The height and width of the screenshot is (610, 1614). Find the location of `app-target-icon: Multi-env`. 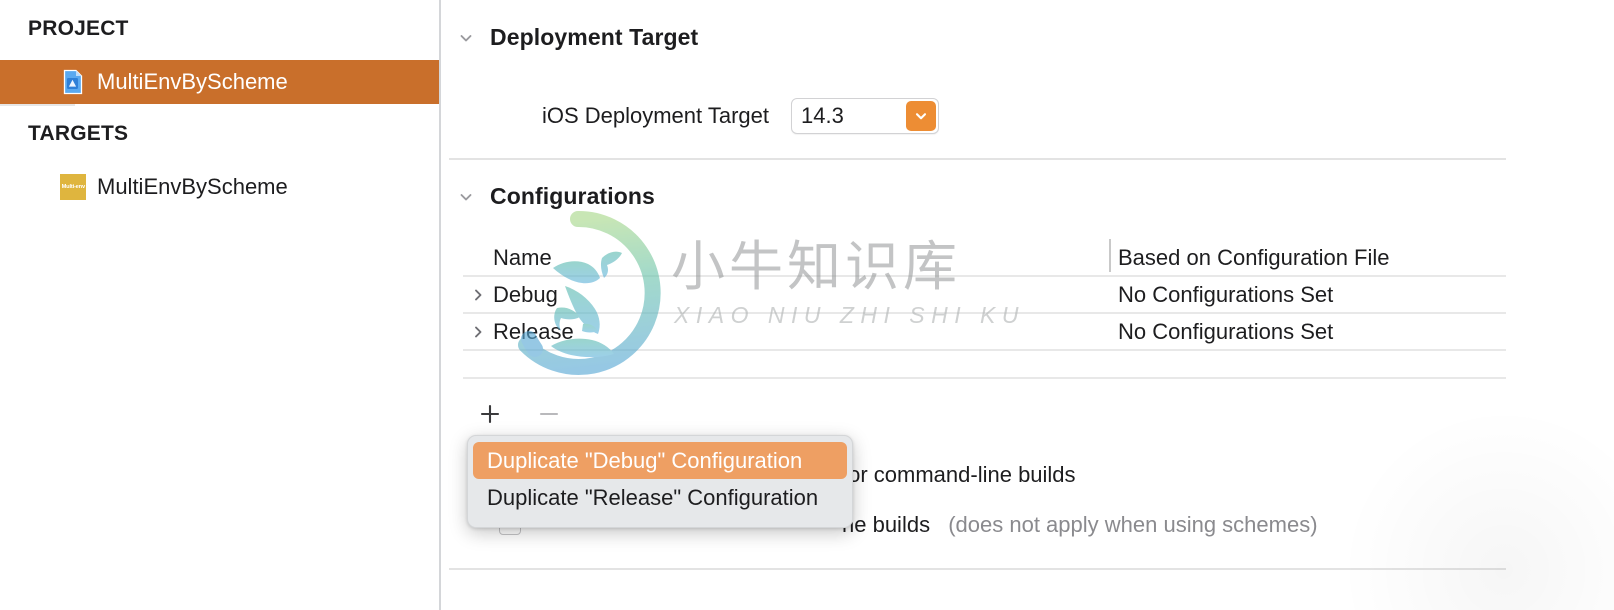

app-target-icon: Multi-env is located at coordinates (73, 187).